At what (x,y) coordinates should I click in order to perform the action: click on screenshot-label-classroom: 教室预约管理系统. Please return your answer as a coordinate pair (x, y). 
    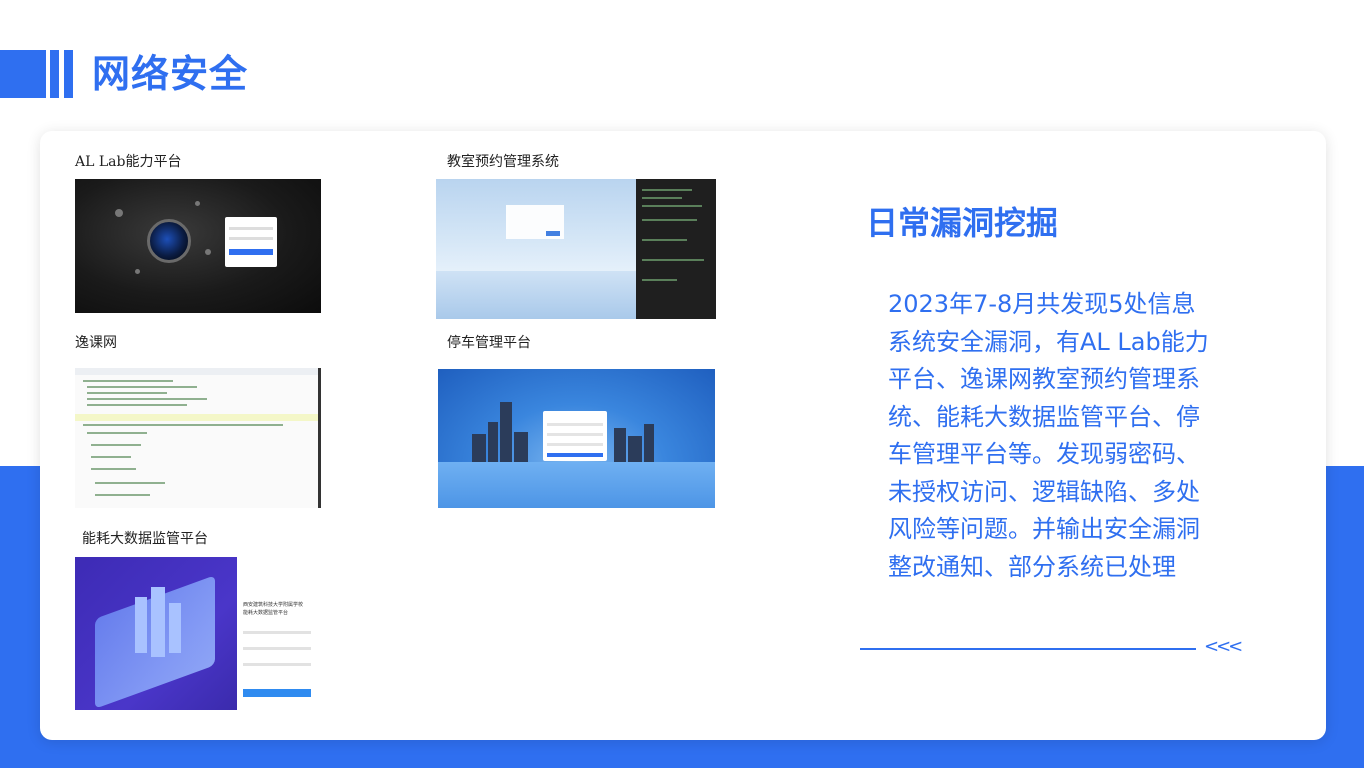
    Looking at the image, I should click on (503, 162).